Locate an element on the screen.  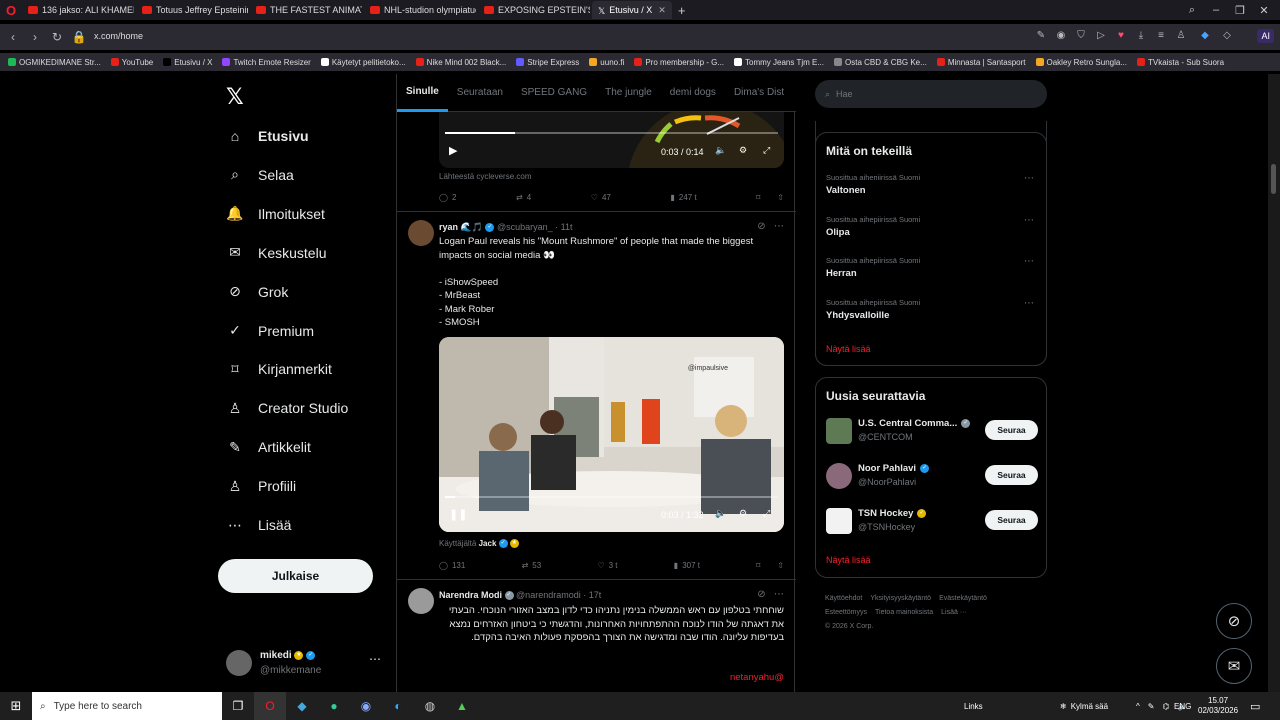
x-logo-icon: 𝕏 is located at coordinates (235, 97).